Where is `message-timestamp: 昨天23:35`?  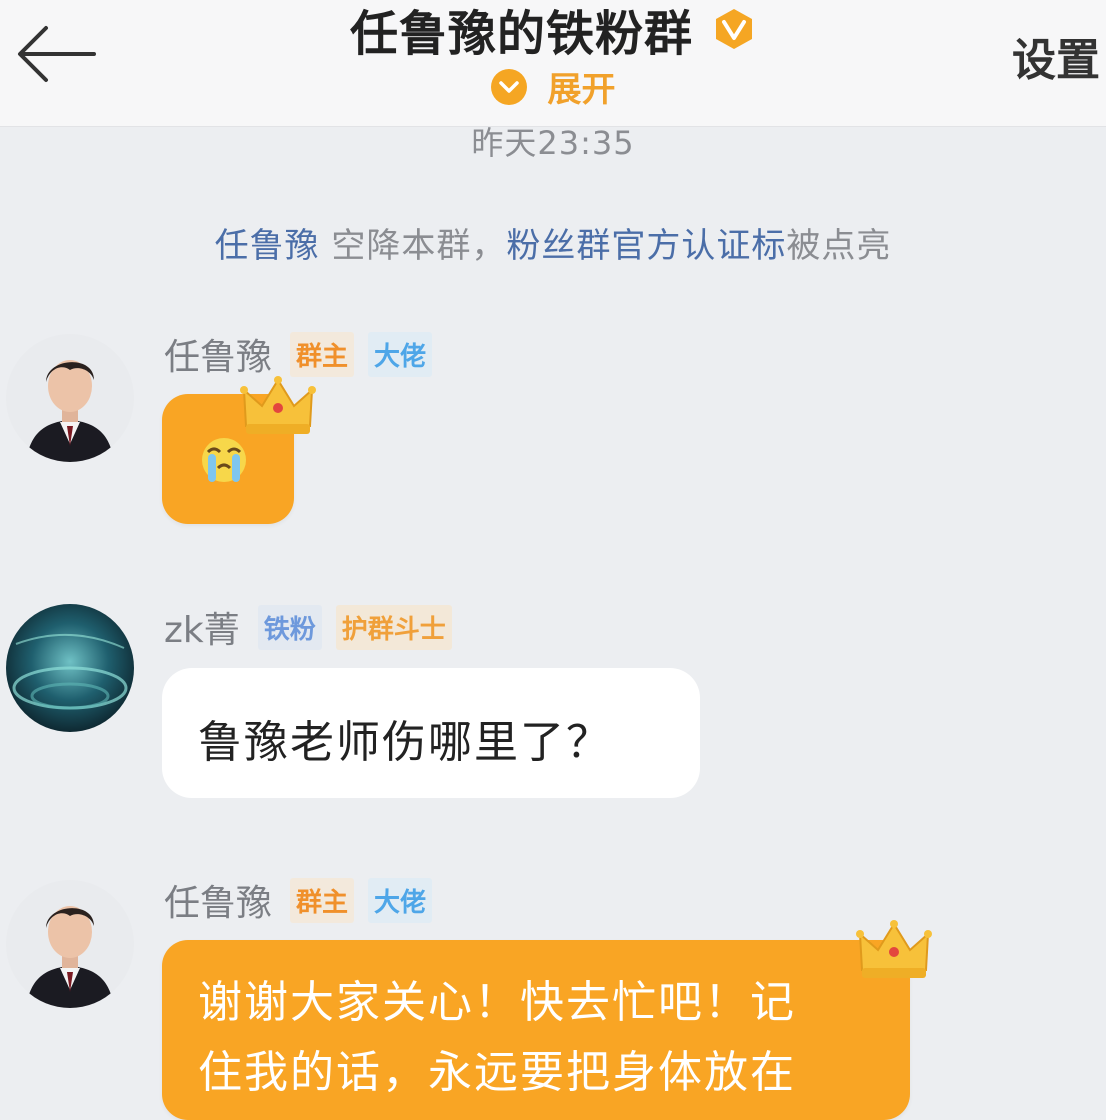
message-timestamp: 昨天23:35 is located at coordinates (553, 143).